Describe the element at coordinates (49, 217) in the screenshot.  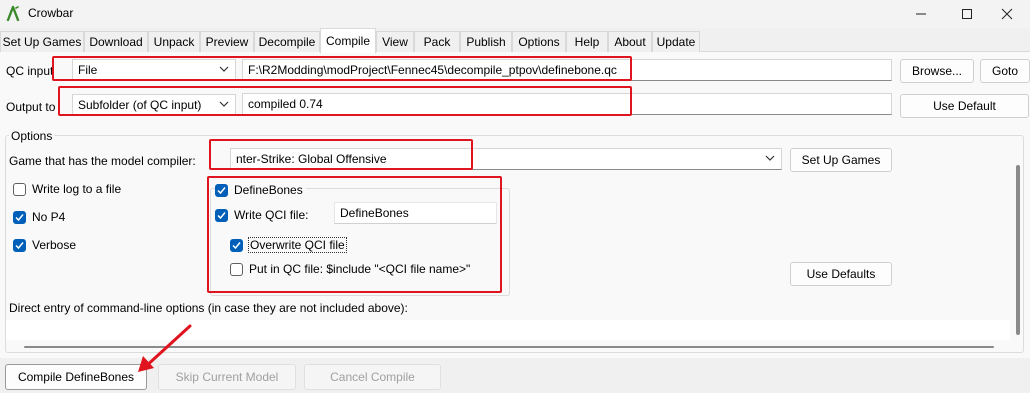
I see `no-p4-label: No P4` at that location.